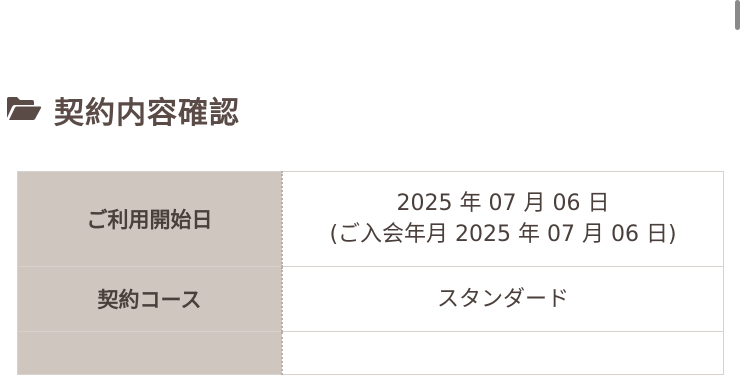  Describe the element at coordinates (30, 110) in the screenshot. I see `folder-open-icon` at that location.